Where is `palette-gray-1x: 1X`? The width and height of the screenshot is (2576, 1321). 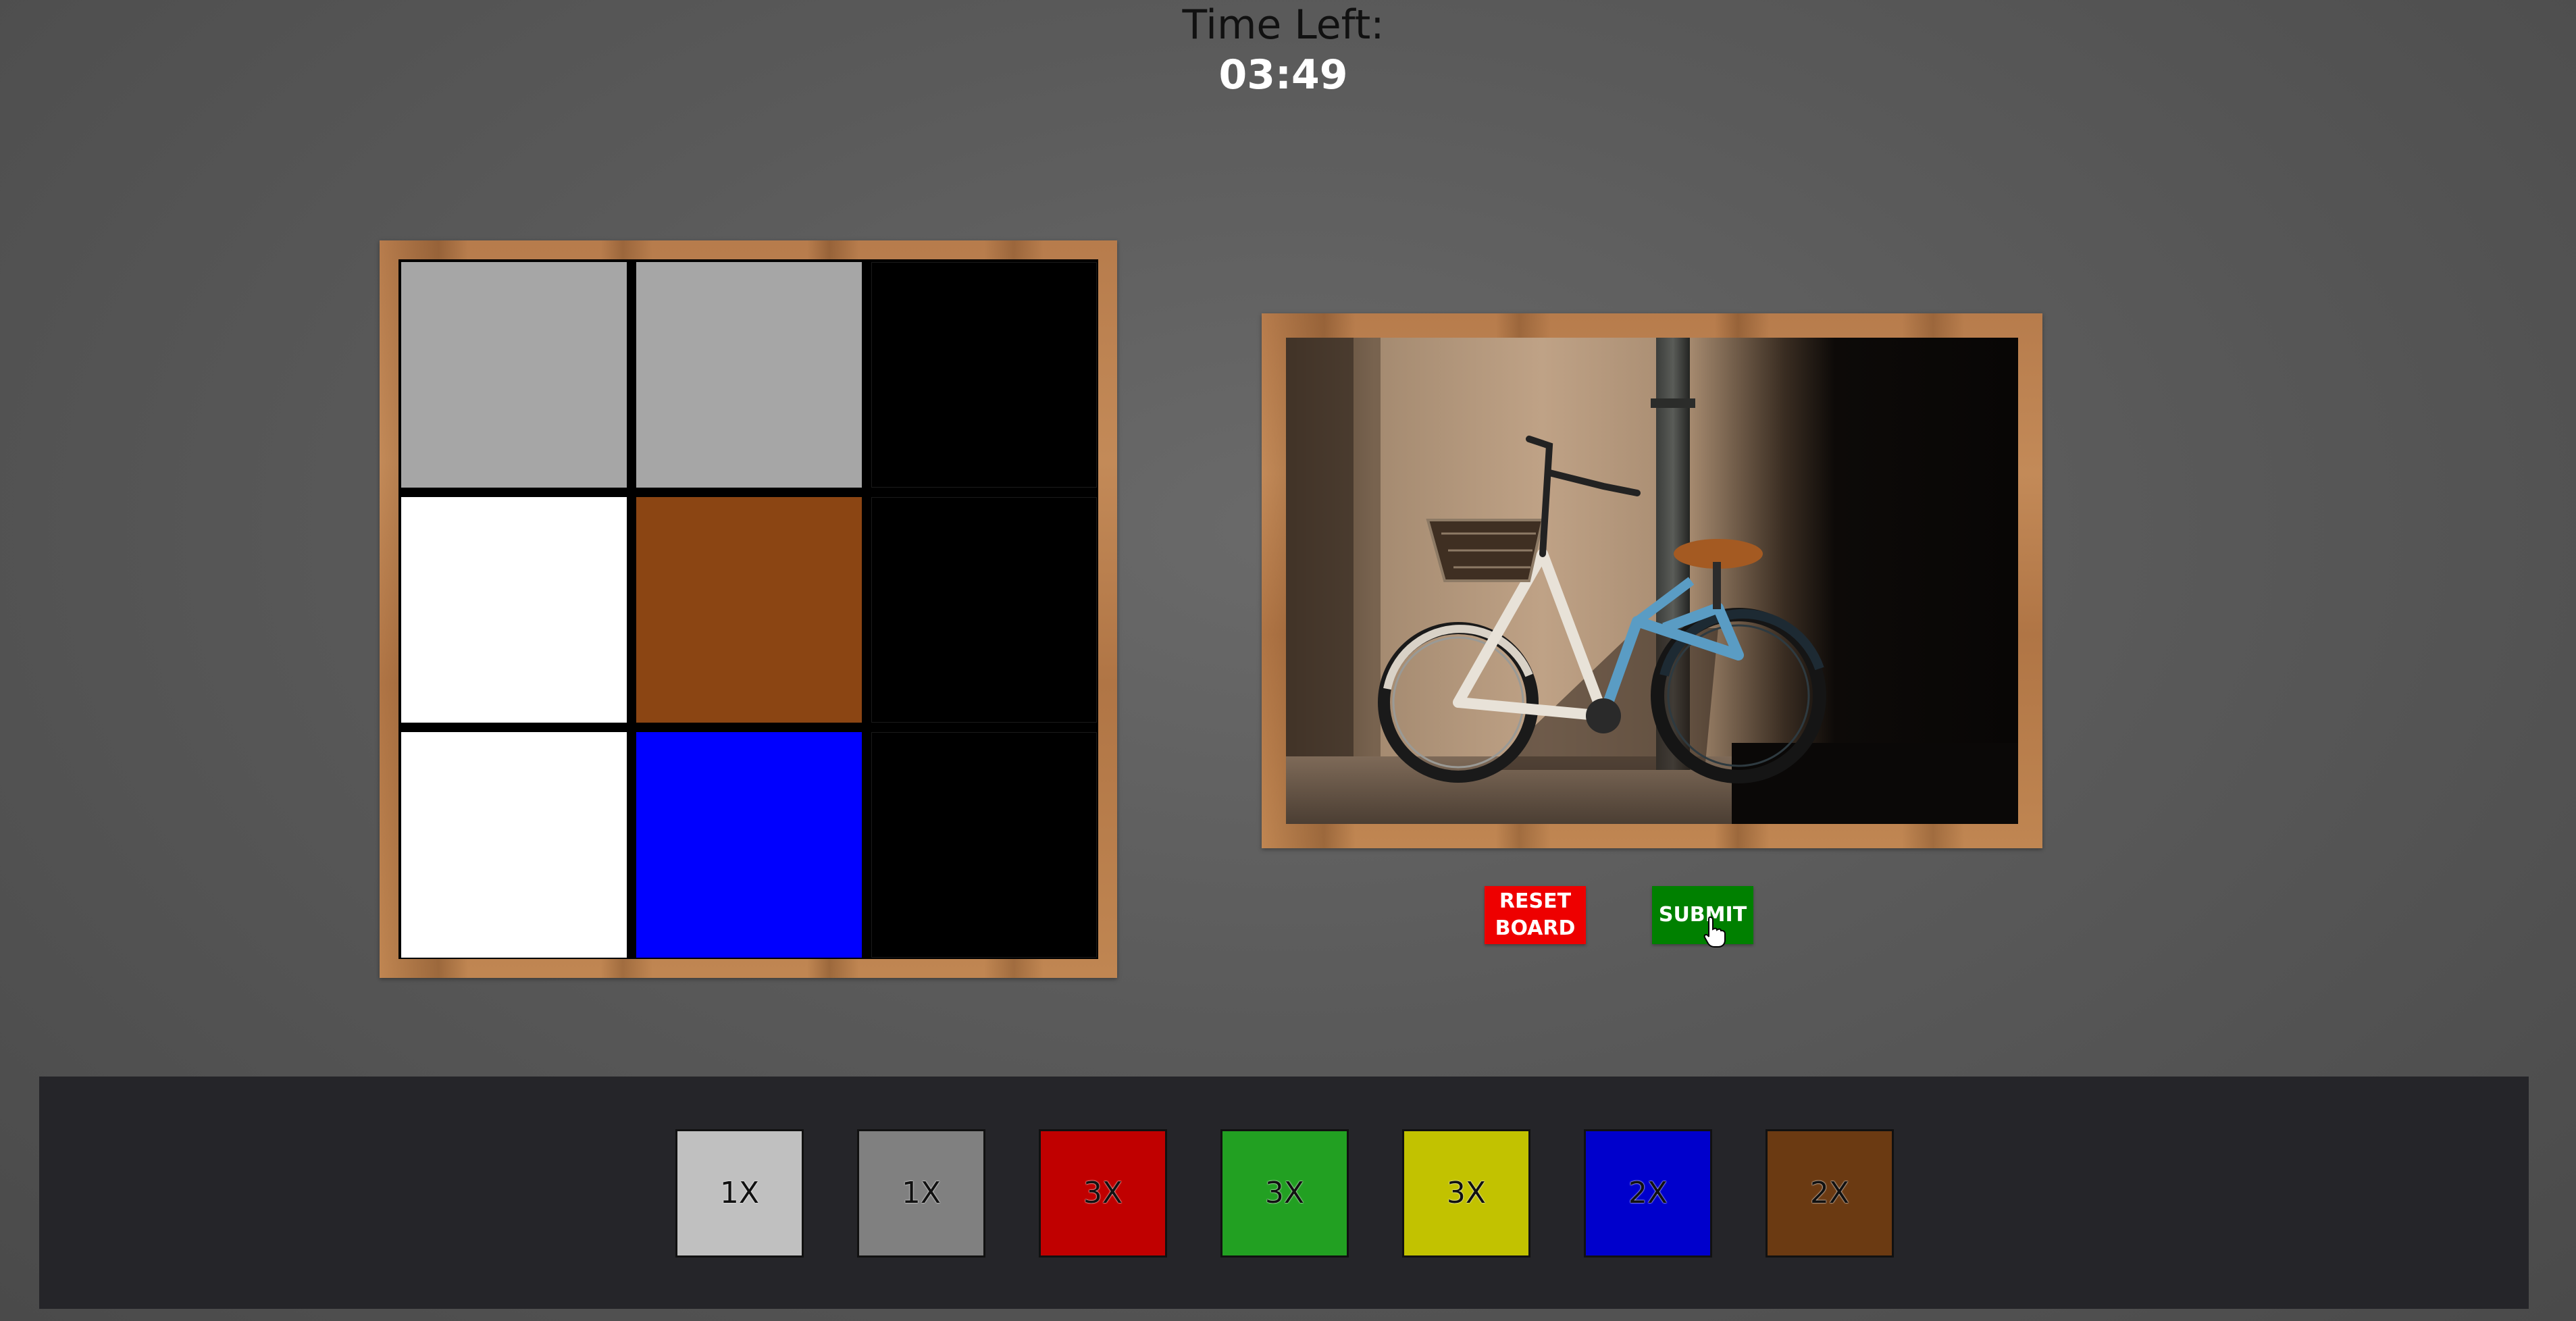 palette-gray-1x: 1X is located at coordinates (921, 1193).